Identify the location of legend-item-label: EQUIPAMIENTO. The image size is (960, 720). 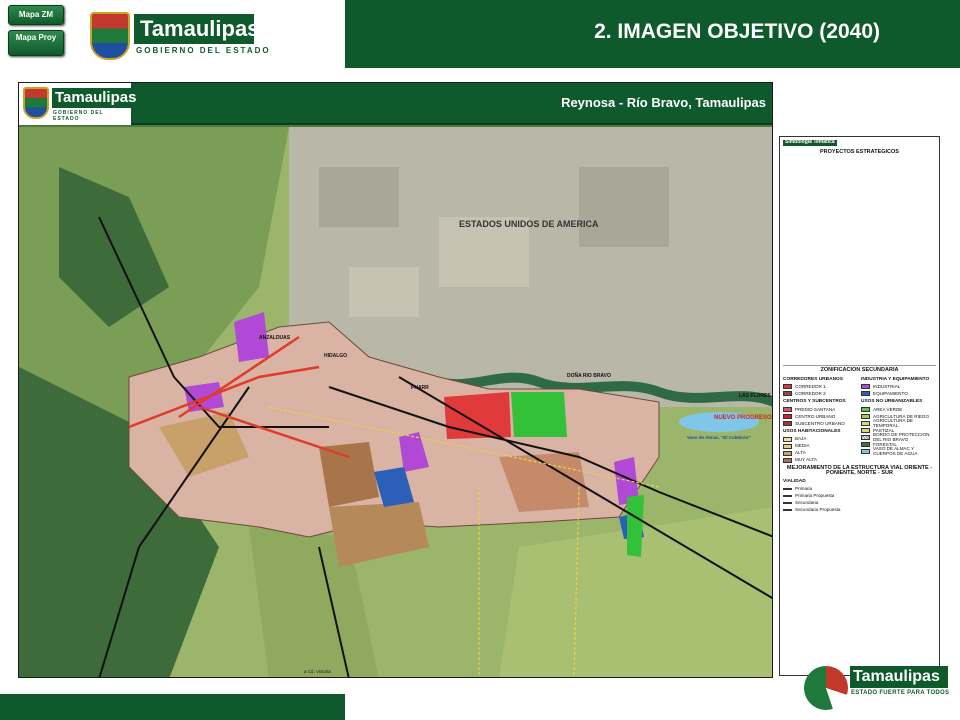
(890, 394).